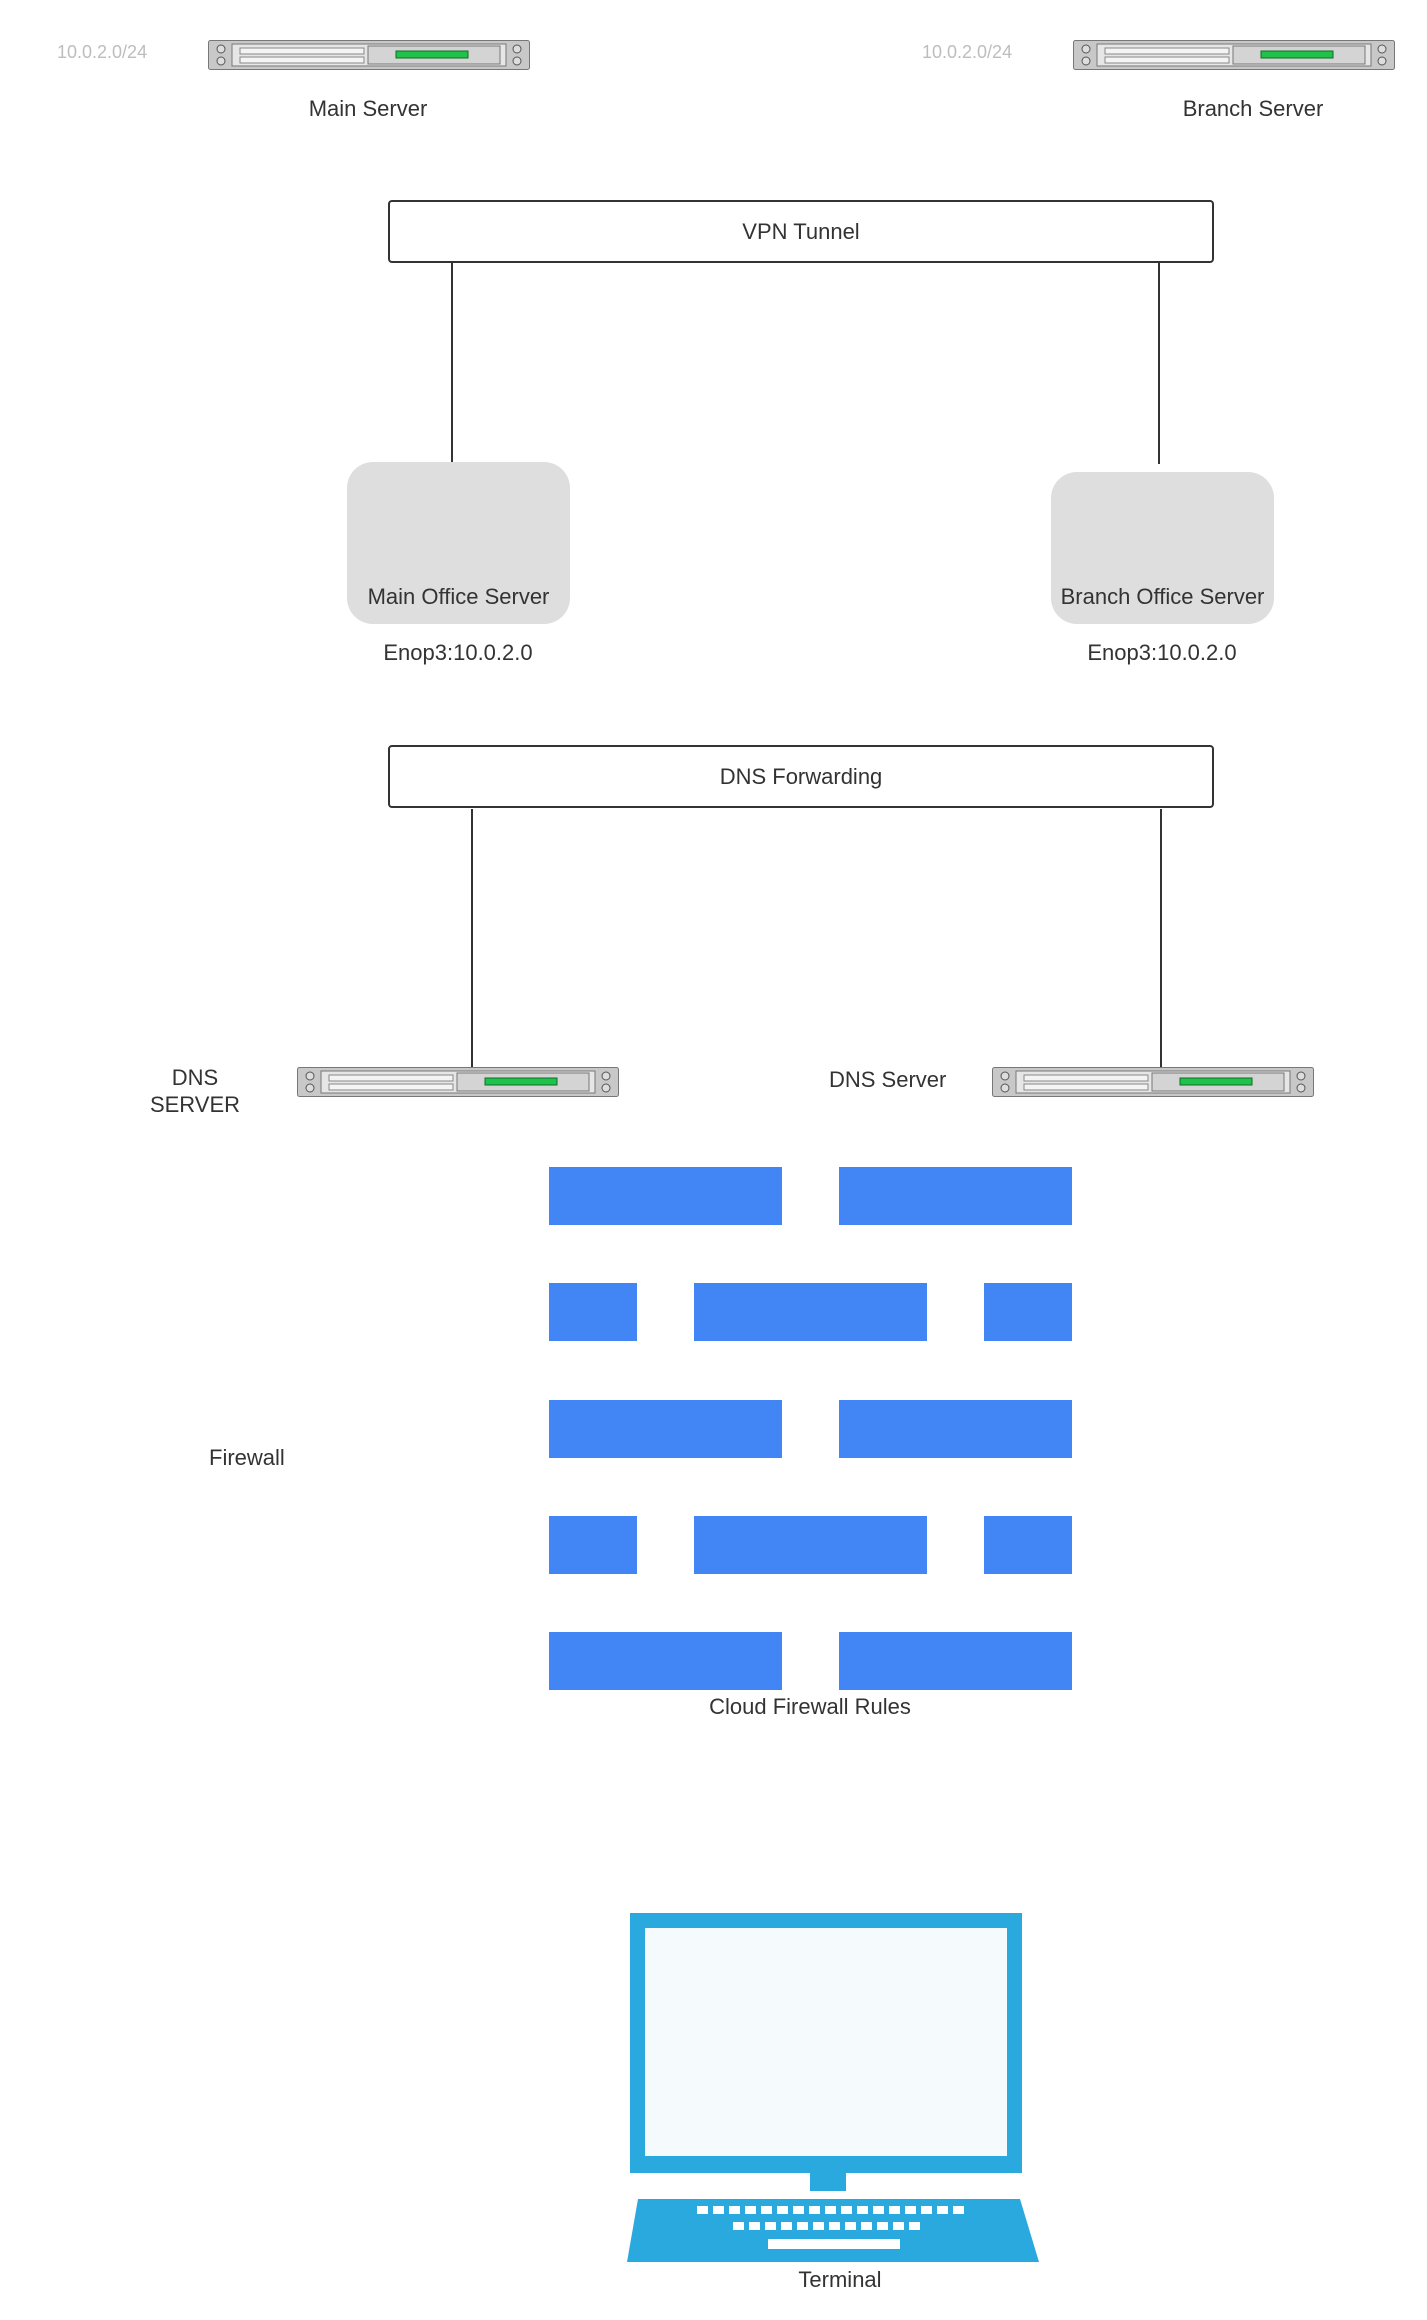  I want to click on main-office-server-label: Main Office Server, so click(458, 596).